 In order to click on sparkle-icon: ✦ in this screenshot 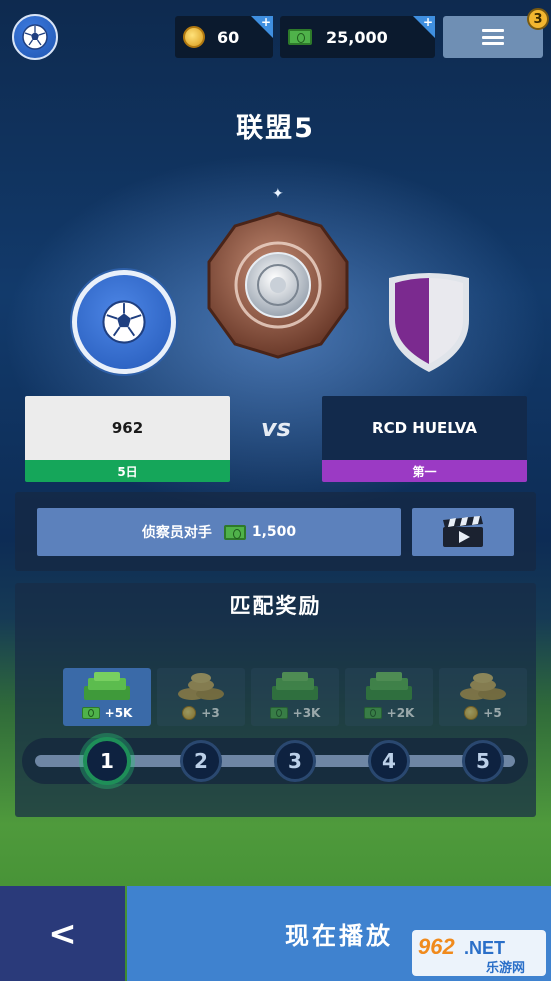, I will do `click(278, 194)`.